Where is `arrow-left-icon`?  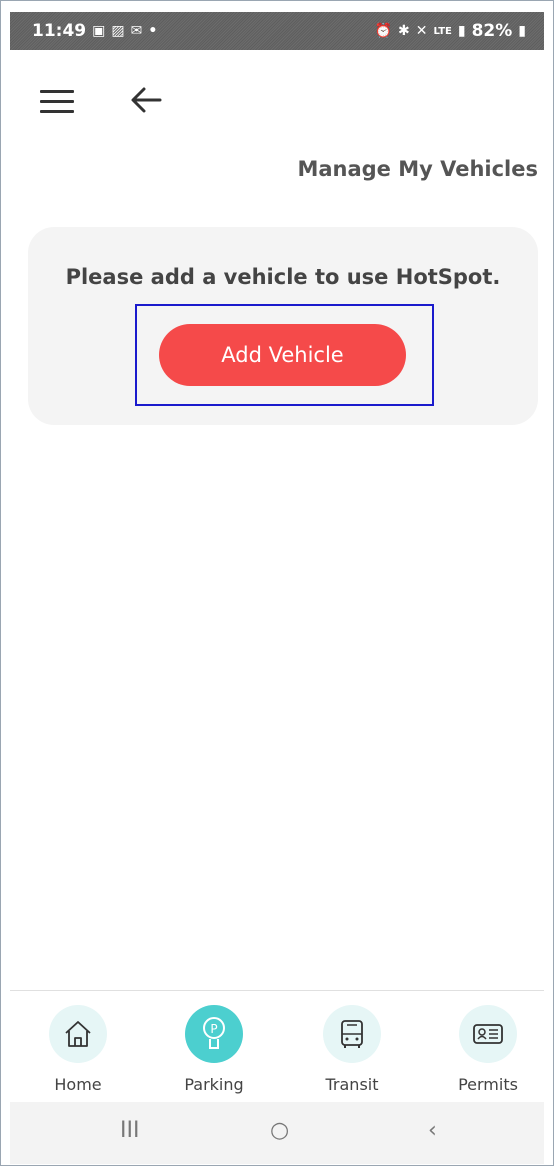
arrow-left-icon is located at coordinates (146, 100).